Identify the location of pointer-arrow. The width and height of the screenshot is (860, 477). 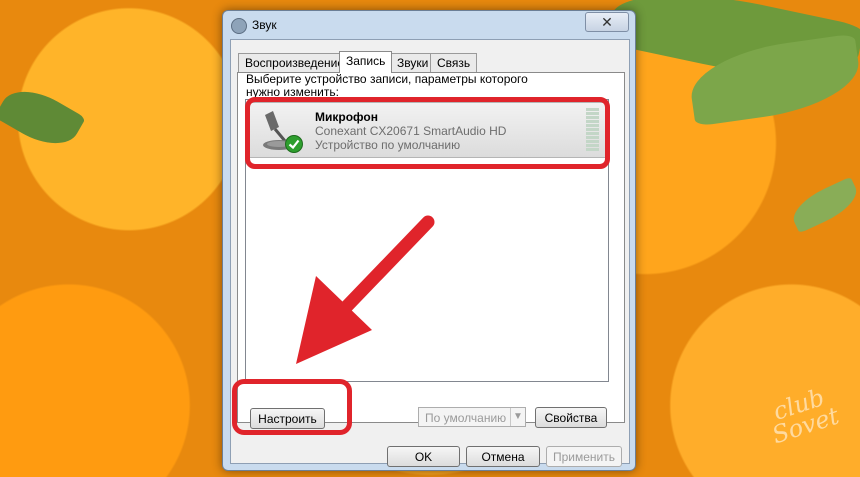
(365, 289).